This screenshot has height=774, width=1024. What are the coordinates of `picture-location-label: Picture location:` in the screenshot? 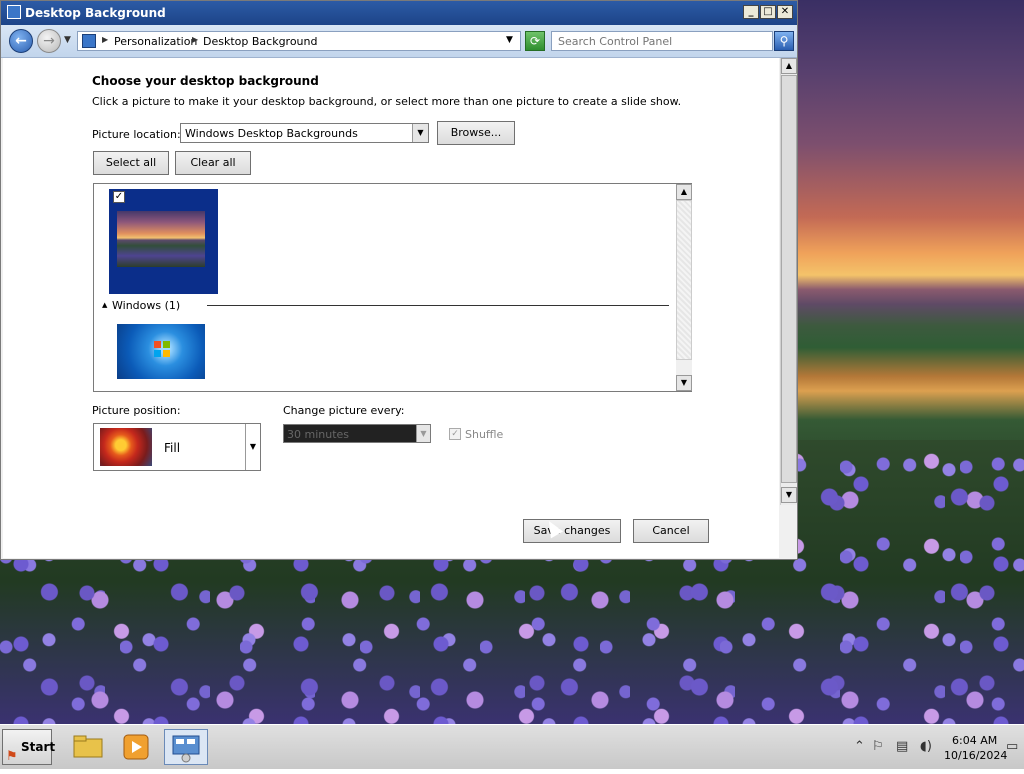 It's located at (136, 134).